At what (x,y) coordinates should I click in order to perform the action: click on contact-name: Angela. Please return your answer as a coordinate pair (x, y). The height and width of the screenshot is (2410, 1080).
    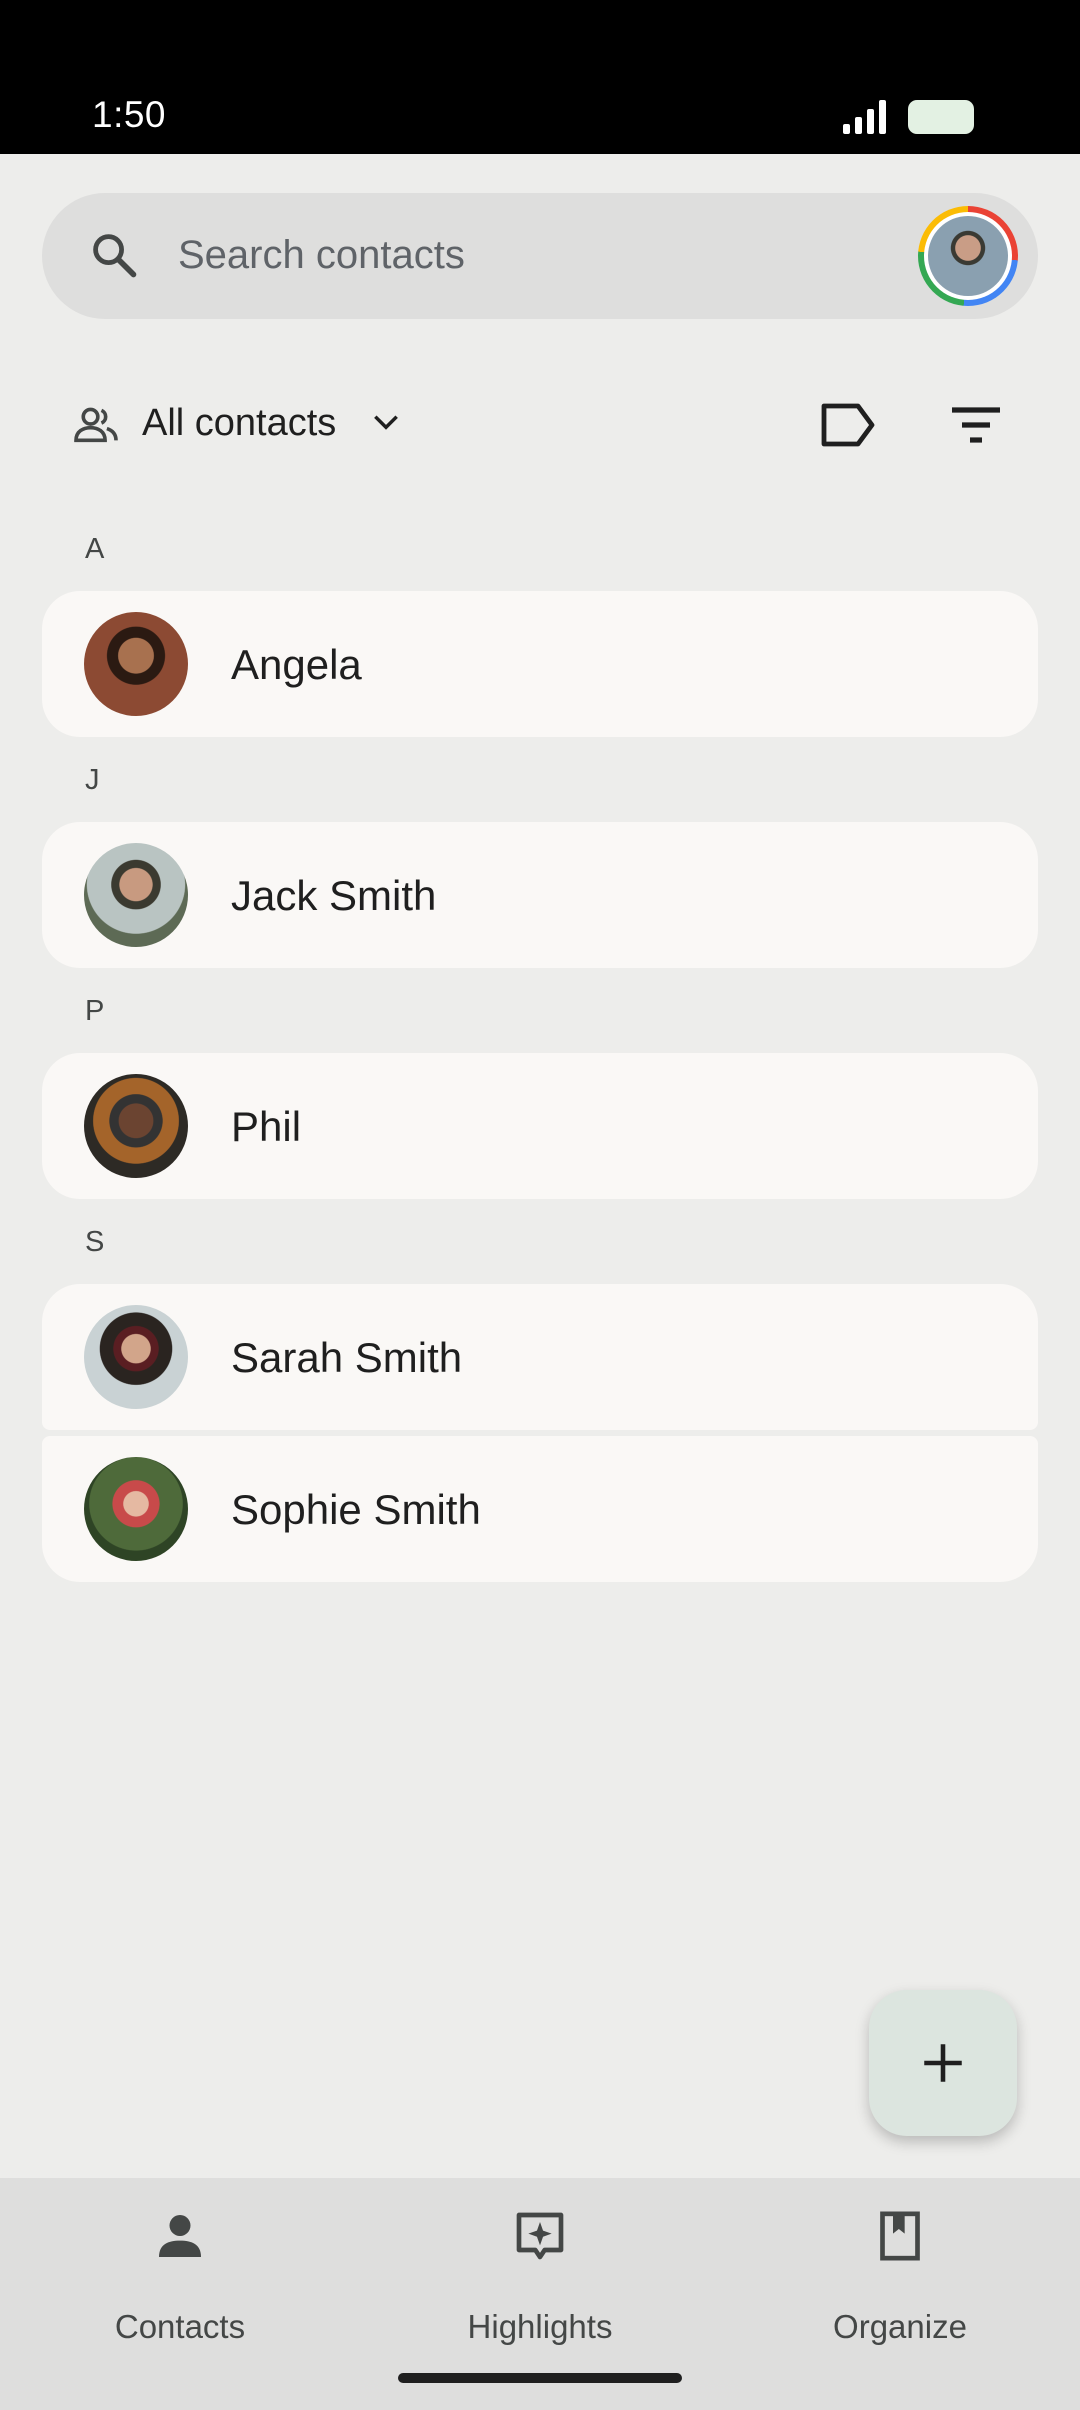
    Looking at the image, I should click on (296, 664).